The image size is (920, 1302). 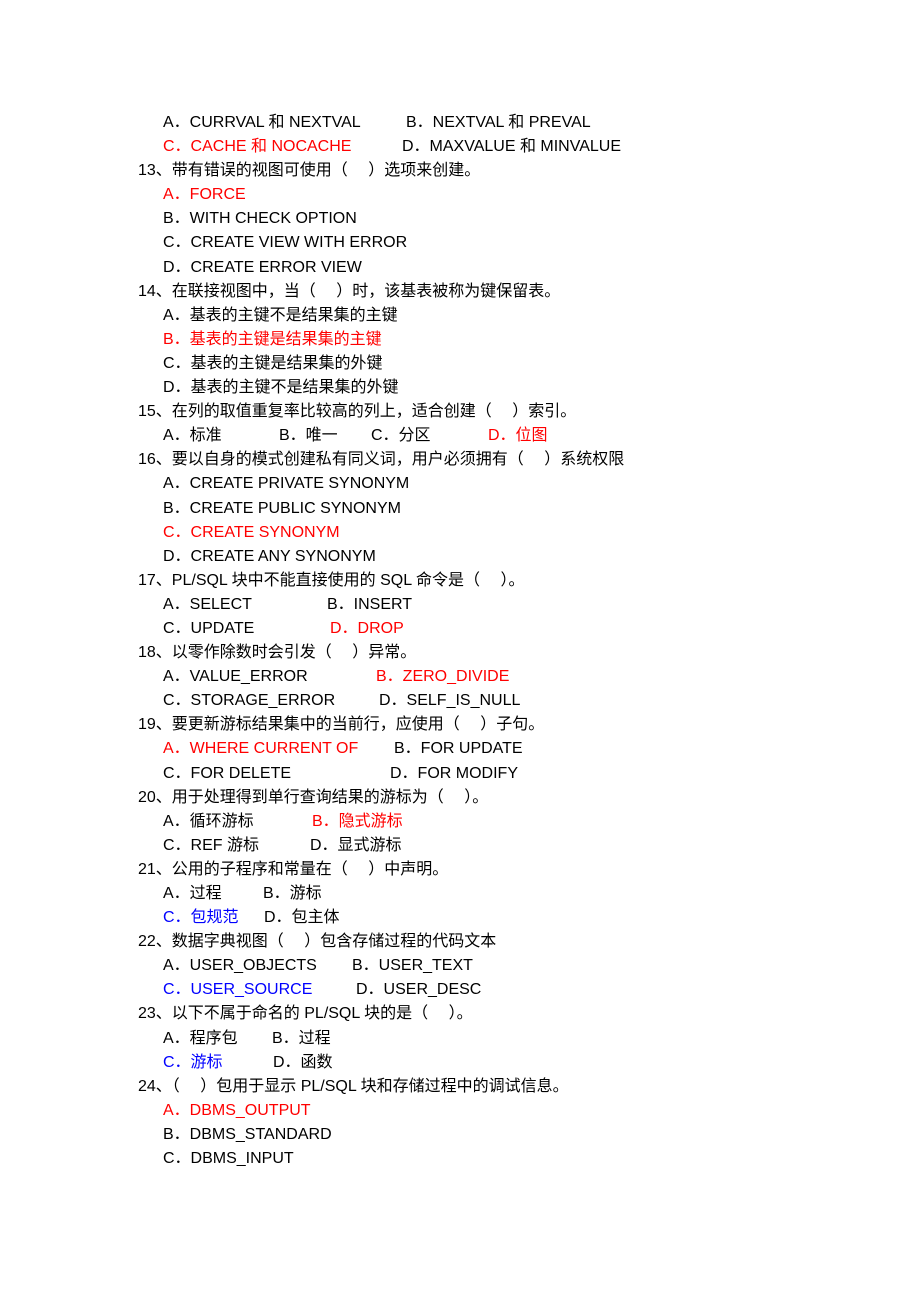 I want to click on q16-question: 16、要以自身的模式创建私有同义词，用户必须拥有（ ）系统权限, so click(x=381, y=460).